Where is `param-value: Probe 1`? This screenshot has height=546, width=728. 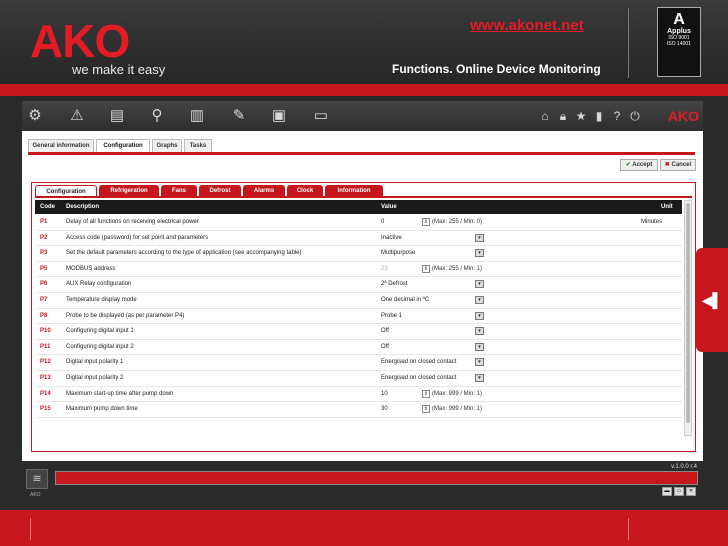
param-value: Probe 1 is located at coordinates (391, 316).